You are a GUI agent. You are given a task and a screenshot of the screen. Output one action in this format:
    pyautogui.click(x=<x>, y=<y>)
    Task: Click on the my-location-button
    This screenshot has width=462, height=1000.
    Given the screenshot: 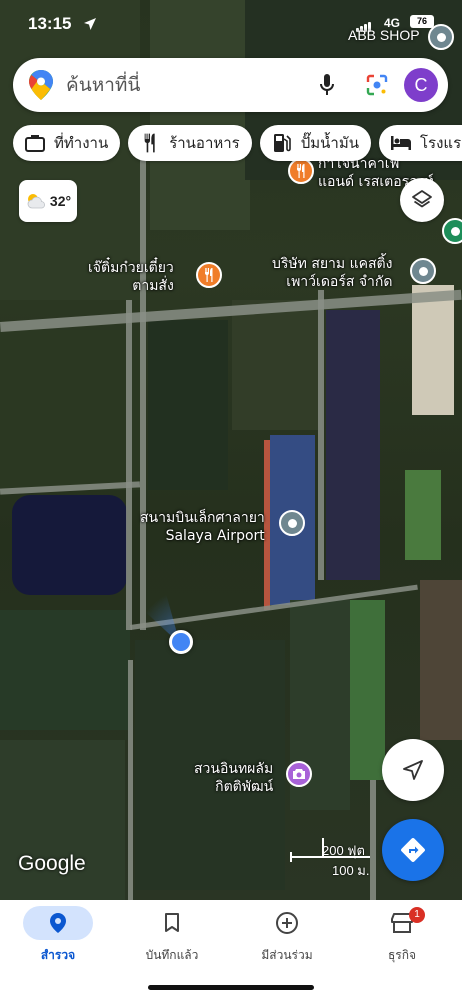 What is the action you would take?
    pyautogui.click(x=413, y=770)
    